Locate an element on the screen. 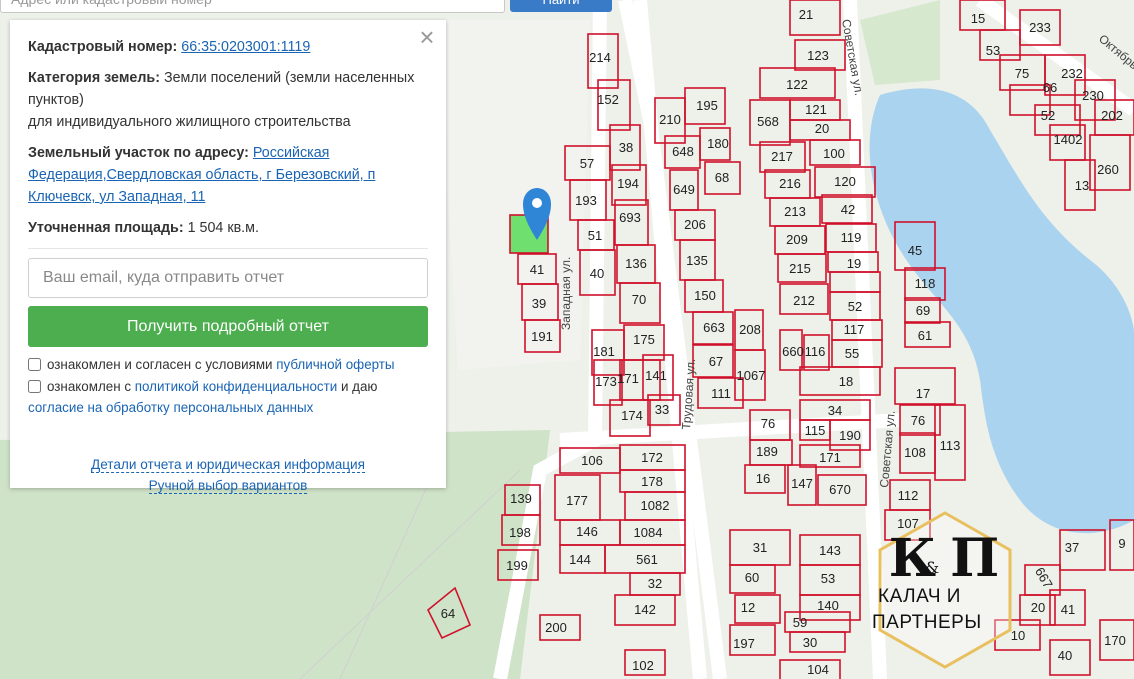  parcel-number-label: 116 is located at coordinates (815, 351).